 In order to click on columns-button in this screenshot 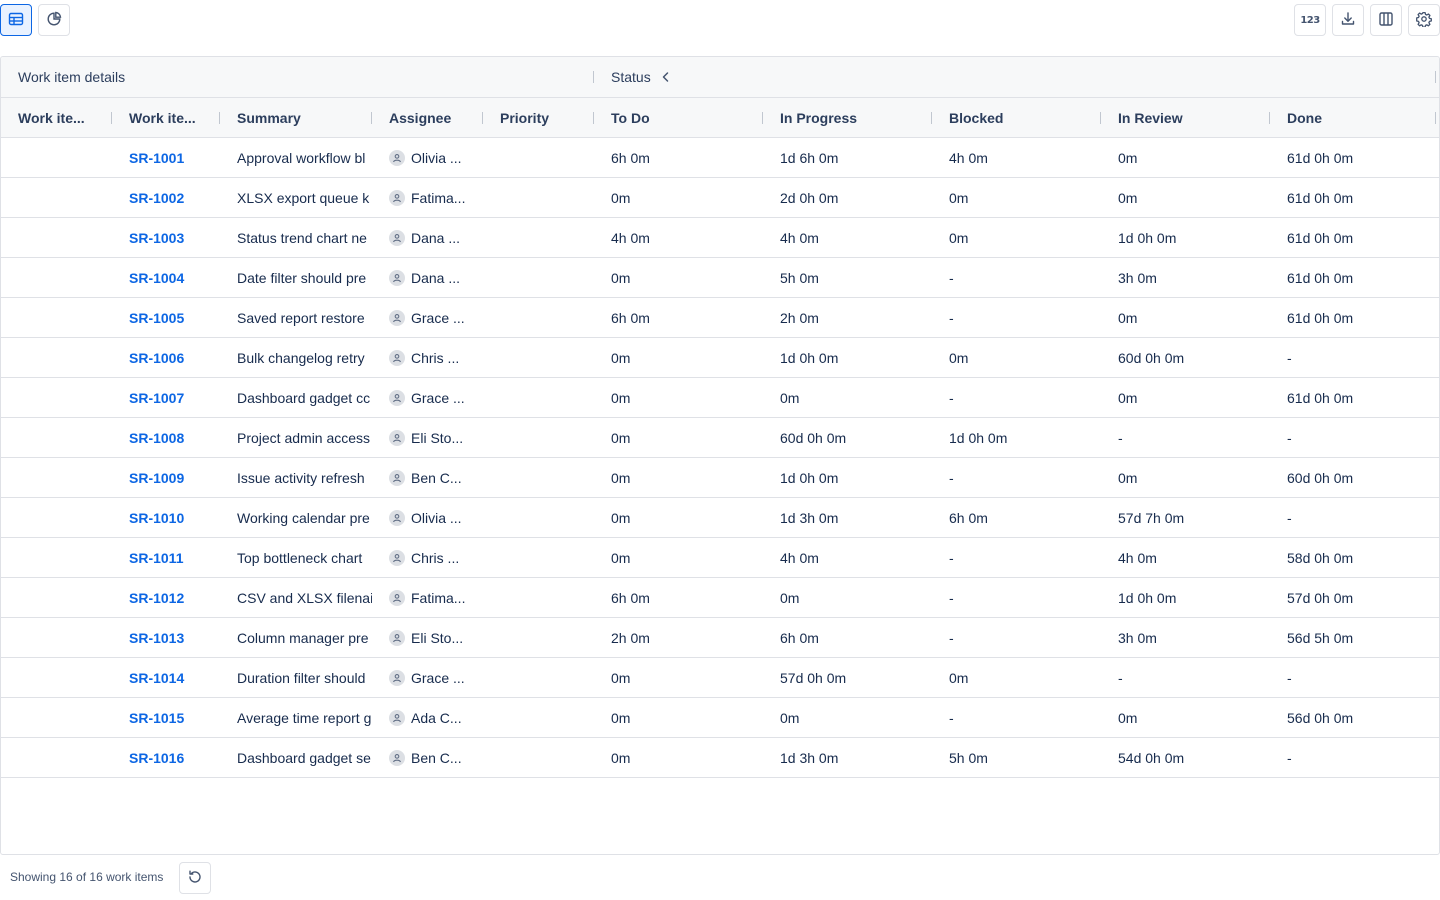, I will do `click(1386, 20)`.